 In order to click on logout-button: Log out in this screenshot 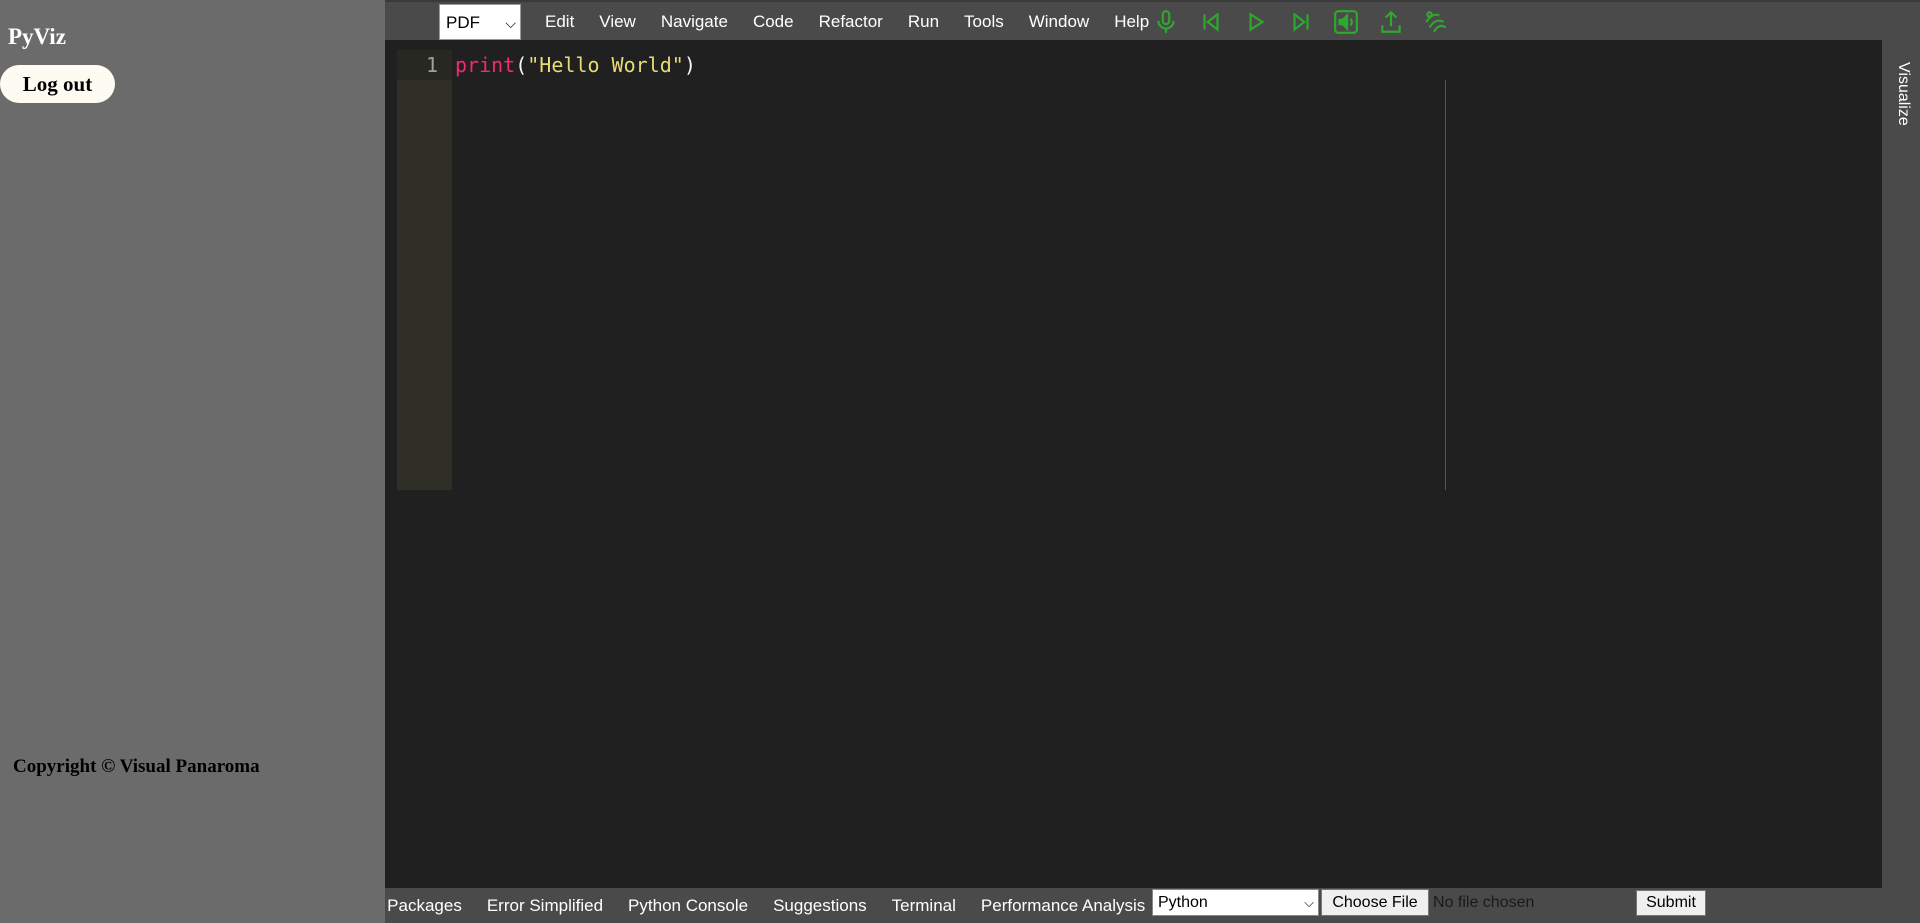, I will do `click(57, 84)`.